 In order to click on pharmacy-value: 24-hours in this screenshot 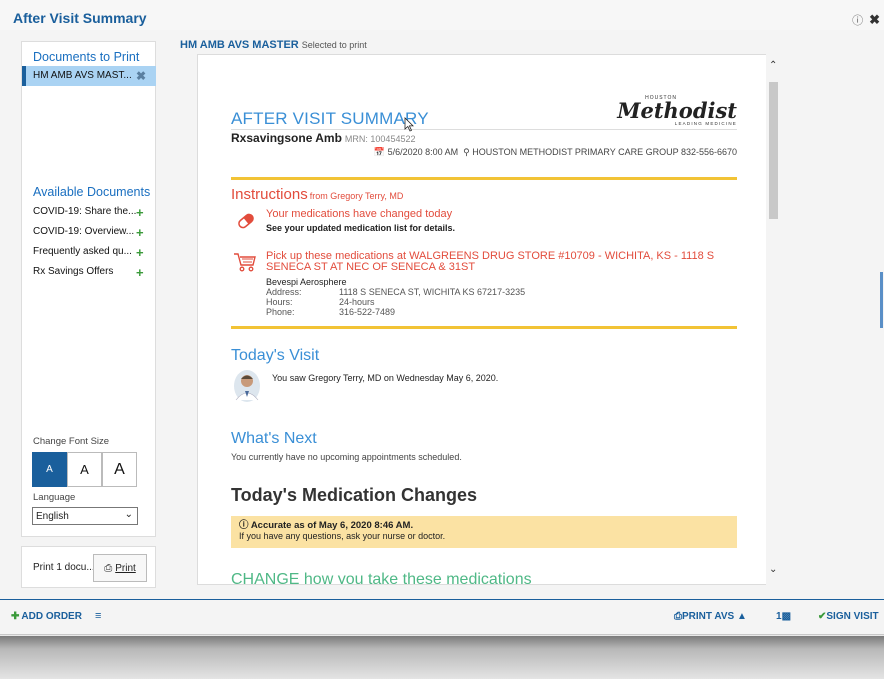, I will do `click(357, 302)`.